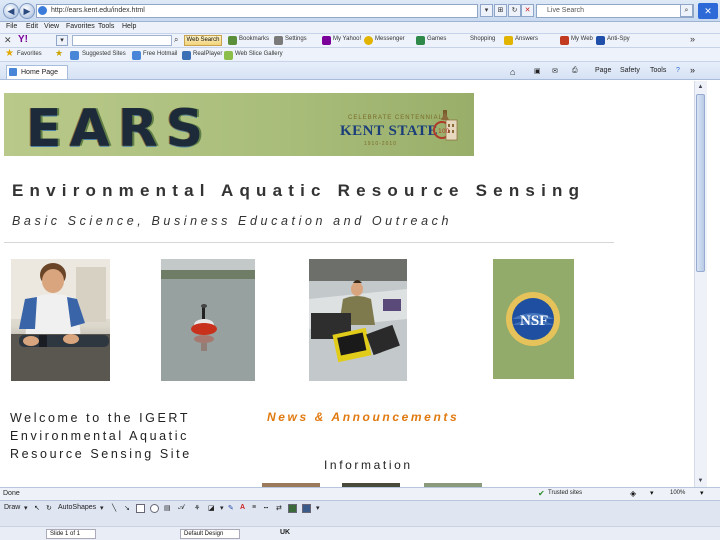  What do you see at coordinates (482, 39) in the screenshot?
I see `toolbar-shopping: Shopping` at bounding box center [482, 39].